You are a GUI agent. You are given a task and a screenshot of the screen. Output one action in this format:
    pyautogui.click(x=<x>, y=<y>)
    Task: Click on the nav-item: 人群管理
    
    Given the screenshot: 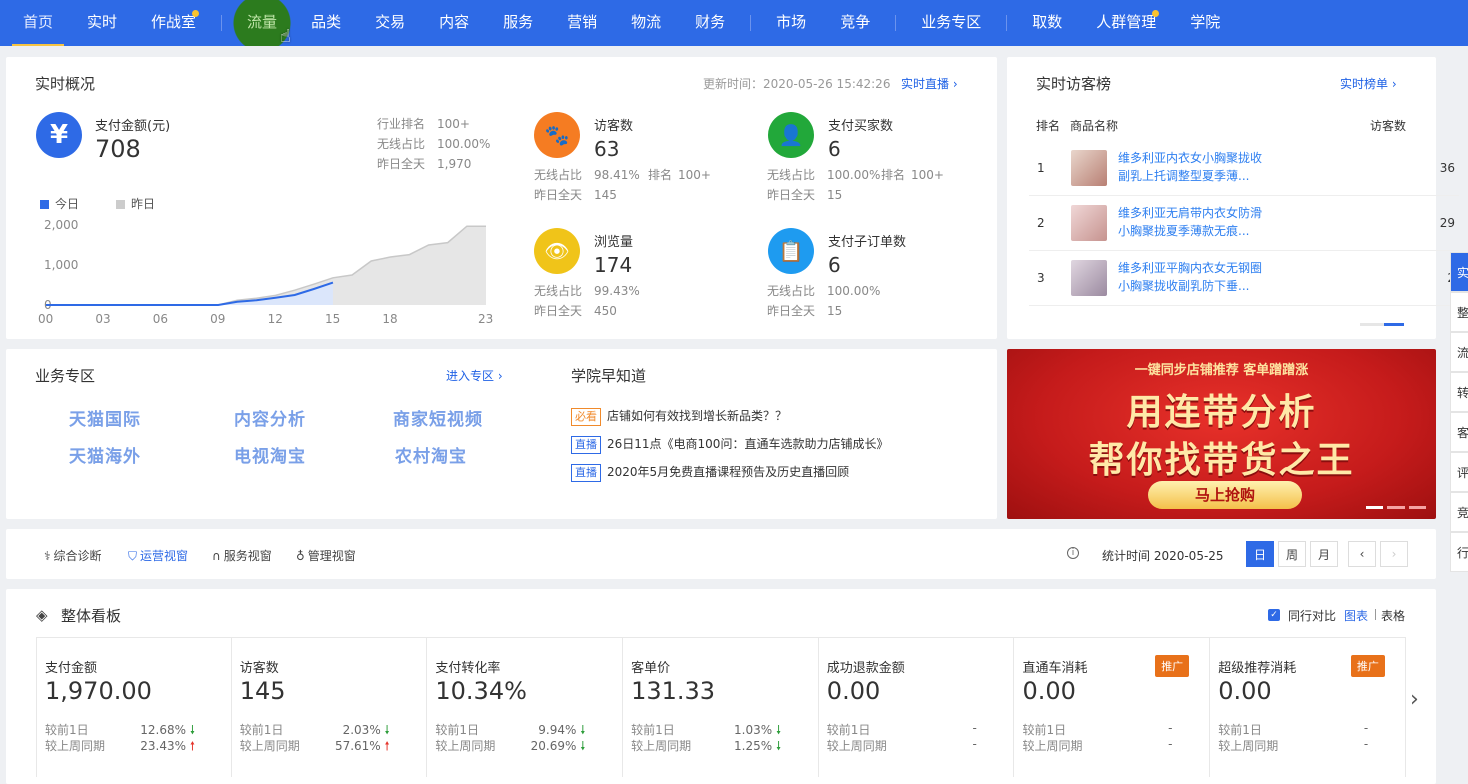 What is the action you would take?
    pyautogui.click(x=1126, y=23)
    